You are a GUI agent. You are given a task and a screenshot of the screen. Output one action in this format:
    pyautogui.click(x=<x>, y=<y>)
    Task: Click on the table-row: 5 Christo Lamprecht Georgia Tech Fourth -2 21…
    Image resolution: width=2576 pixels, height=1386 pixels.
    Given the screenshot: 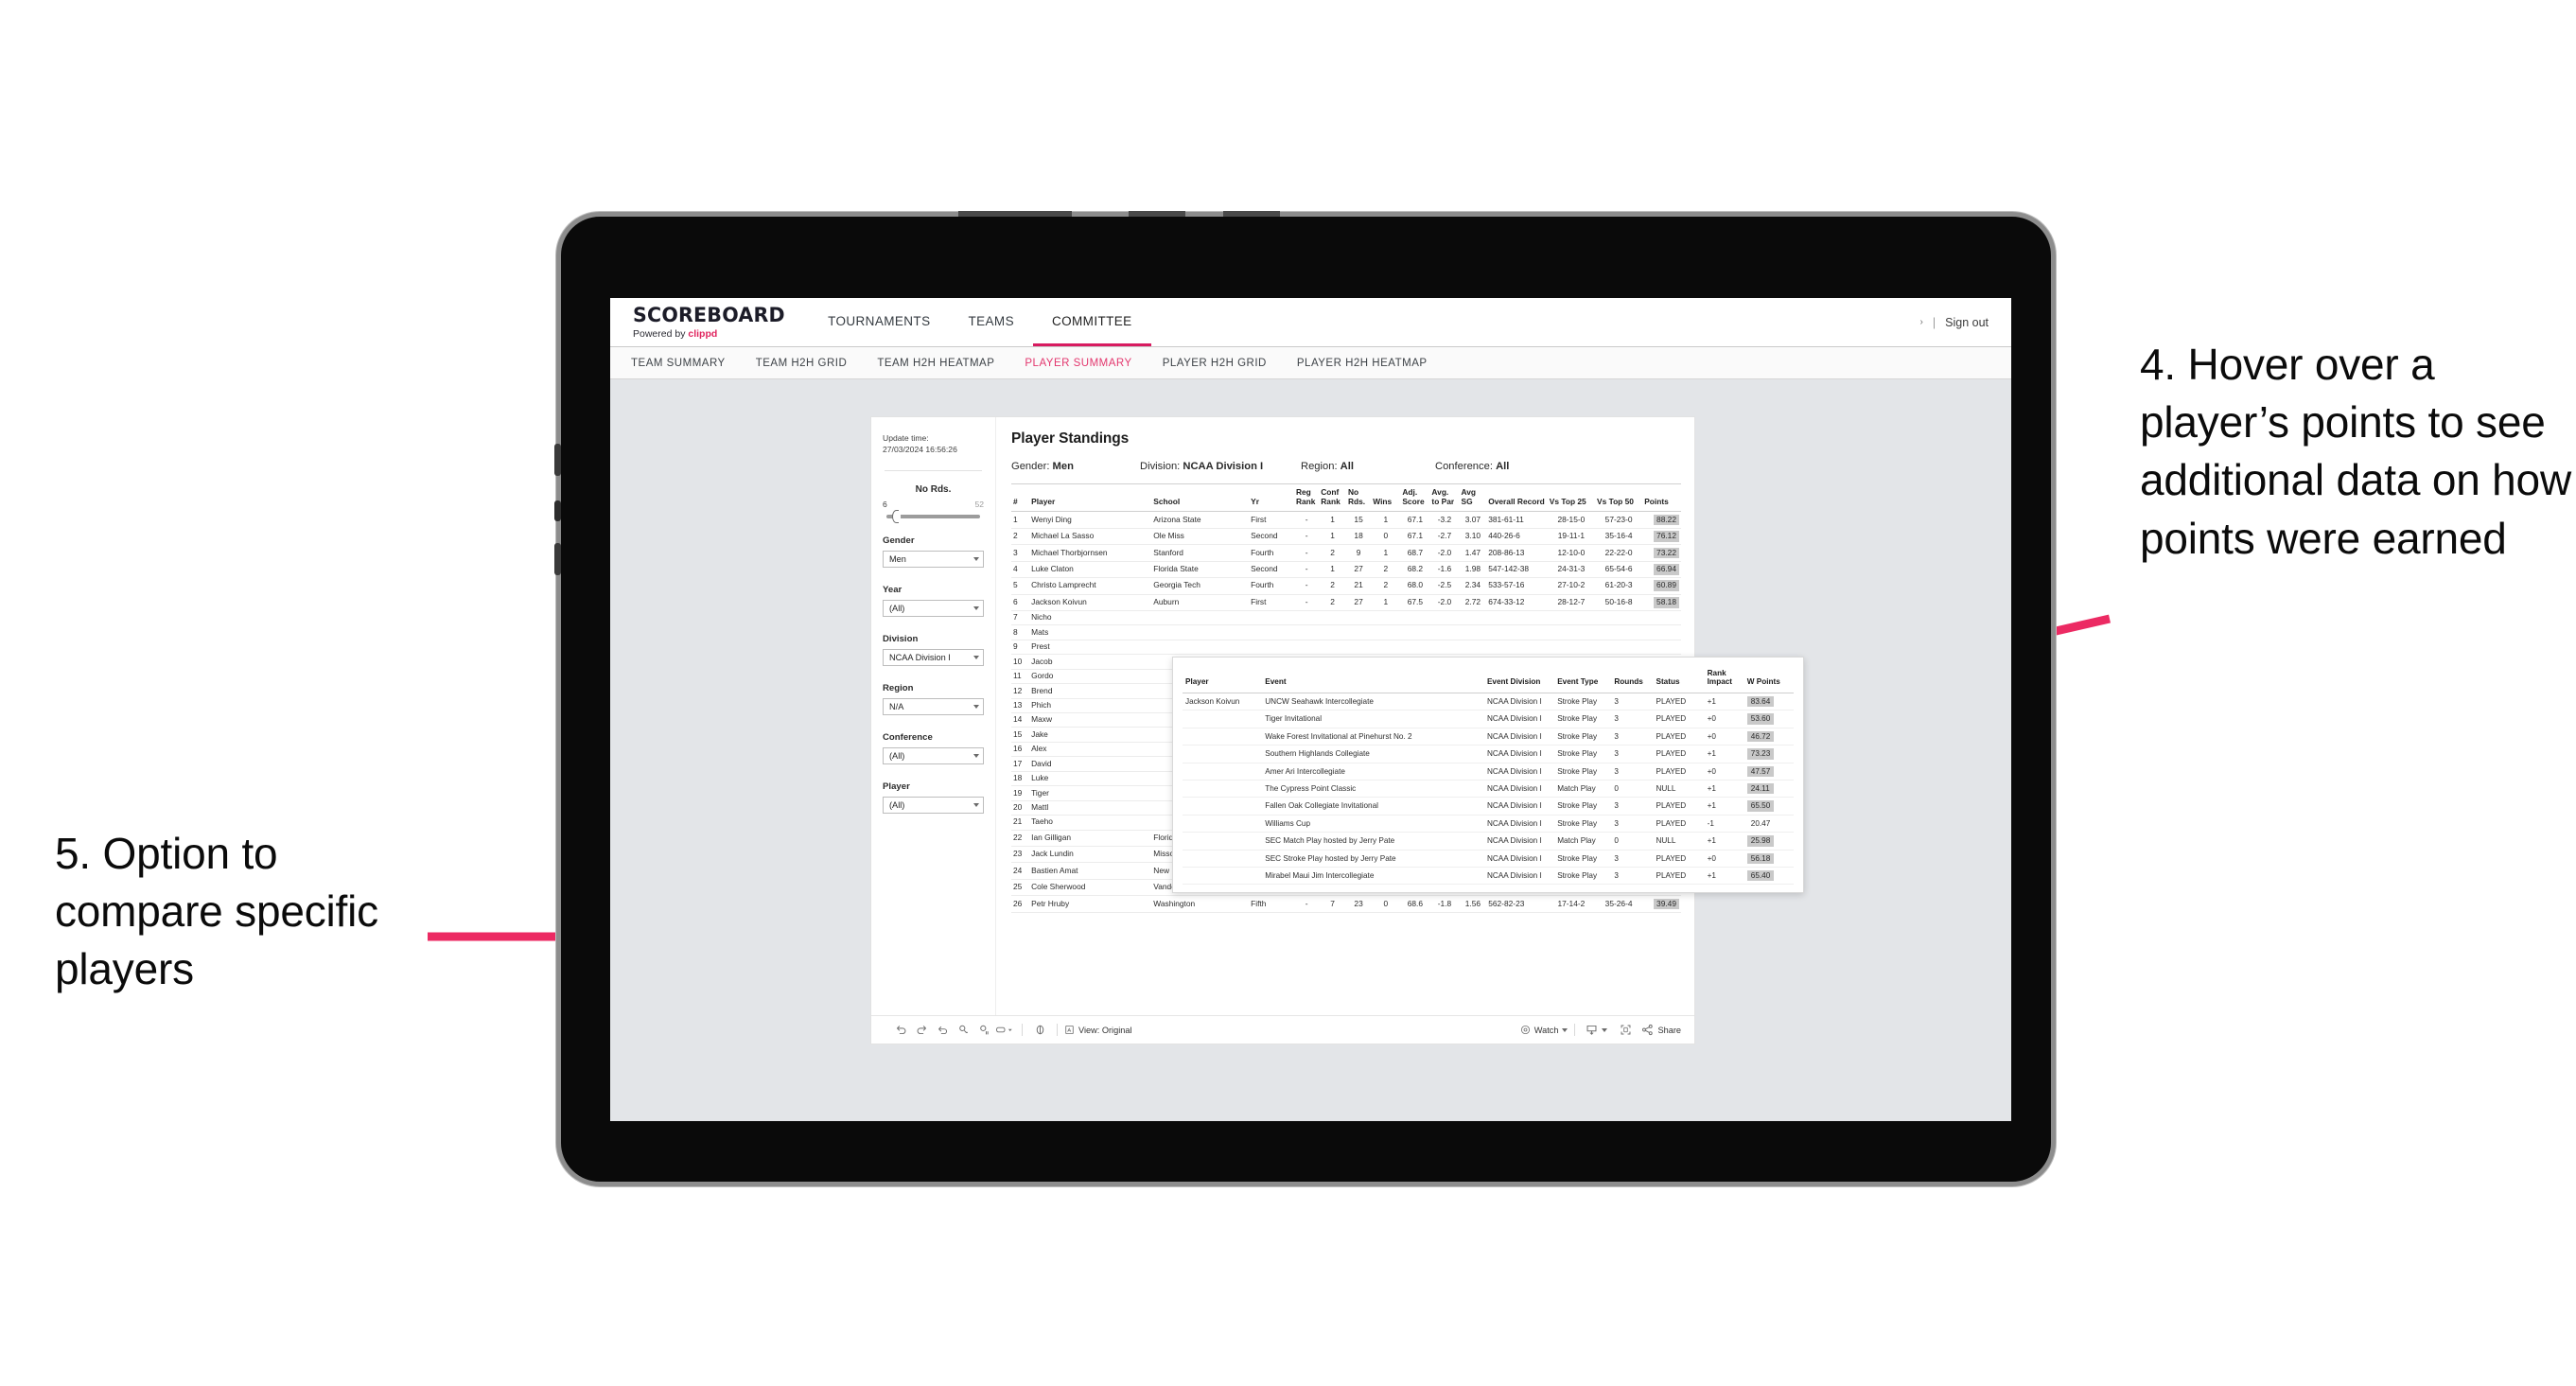 What is the action you would take?
    pyautogui.click(x=1346, y=586)
    